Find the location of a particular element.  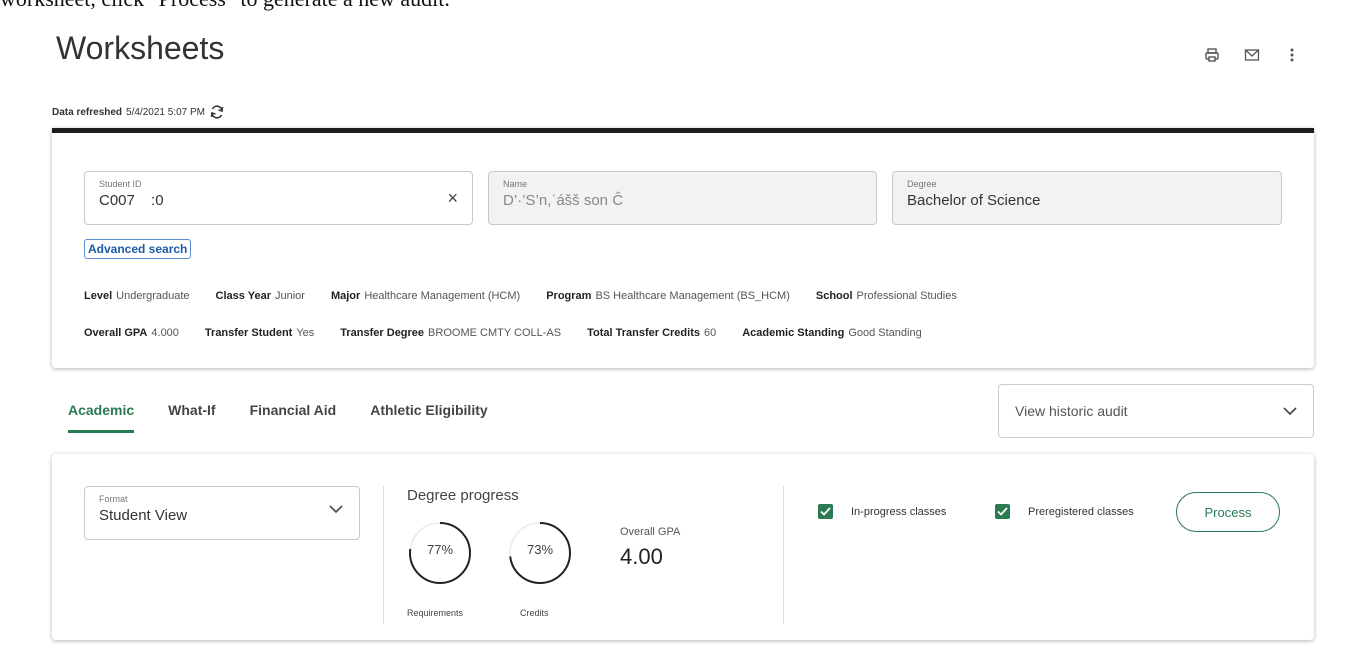

degree-progress-title: Degree progress is located at coordinates (463, 495).